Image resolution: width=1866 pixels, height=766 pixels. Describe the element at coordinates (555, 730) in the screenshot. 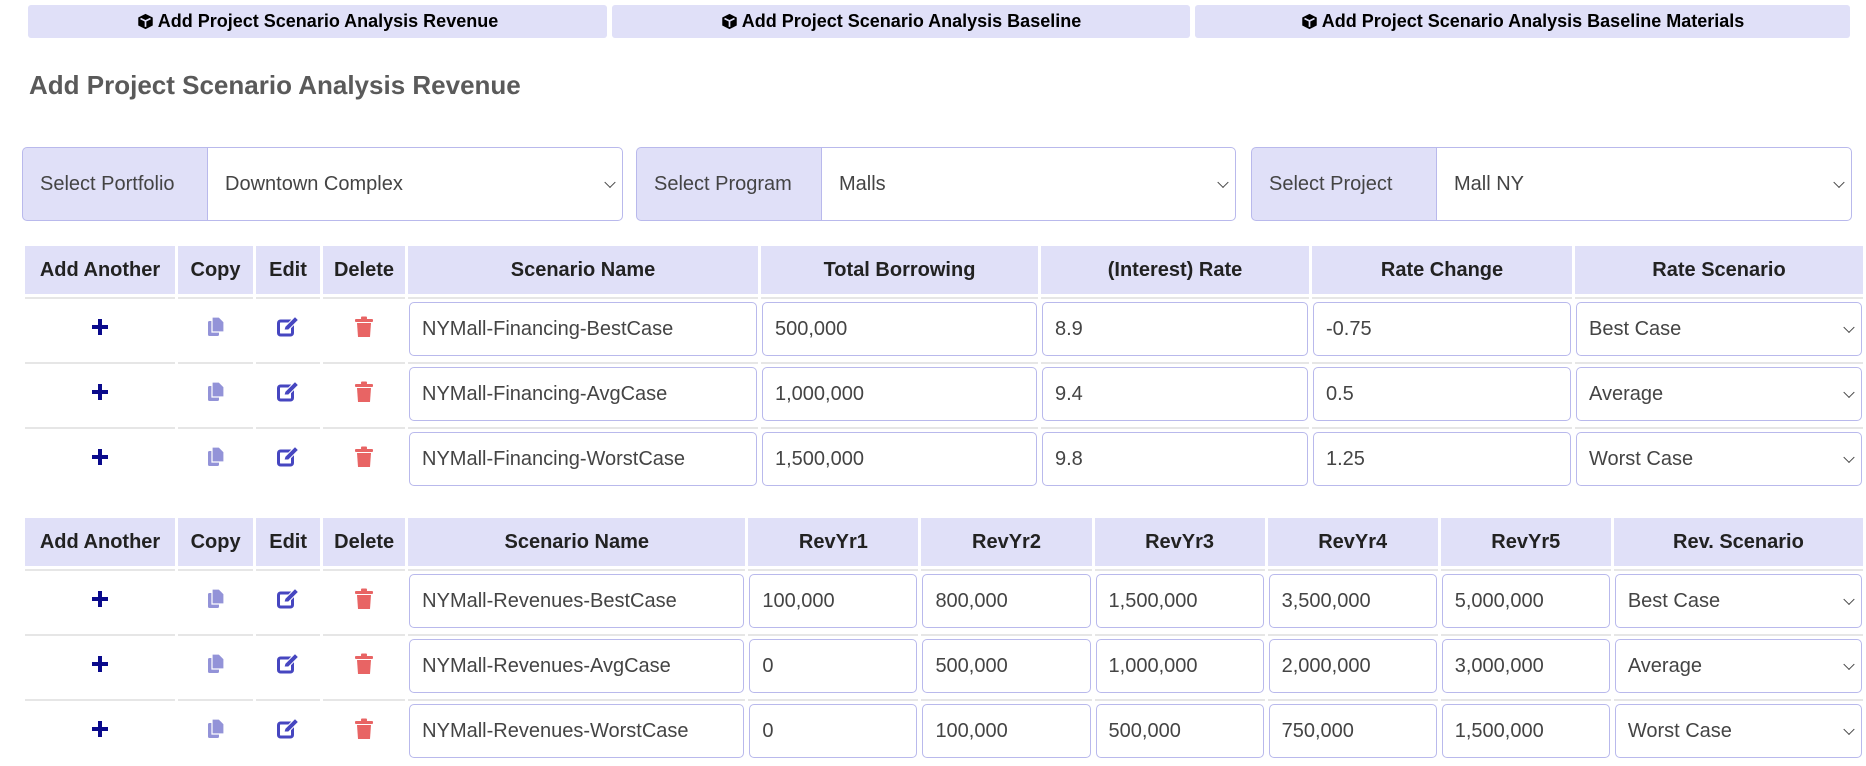

I see `scenario-name-input-value: NYMall-Revenues-WorstCase` at that location.